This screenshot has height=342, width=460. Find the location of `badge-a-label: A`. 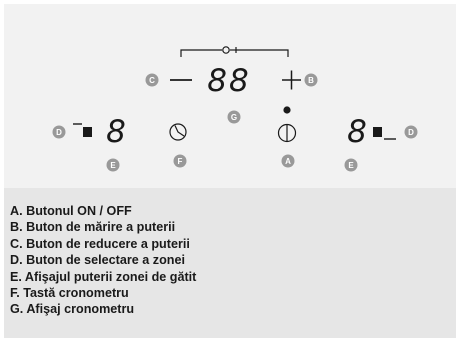

badge-a-label: A is located at coordinates (288, 161).